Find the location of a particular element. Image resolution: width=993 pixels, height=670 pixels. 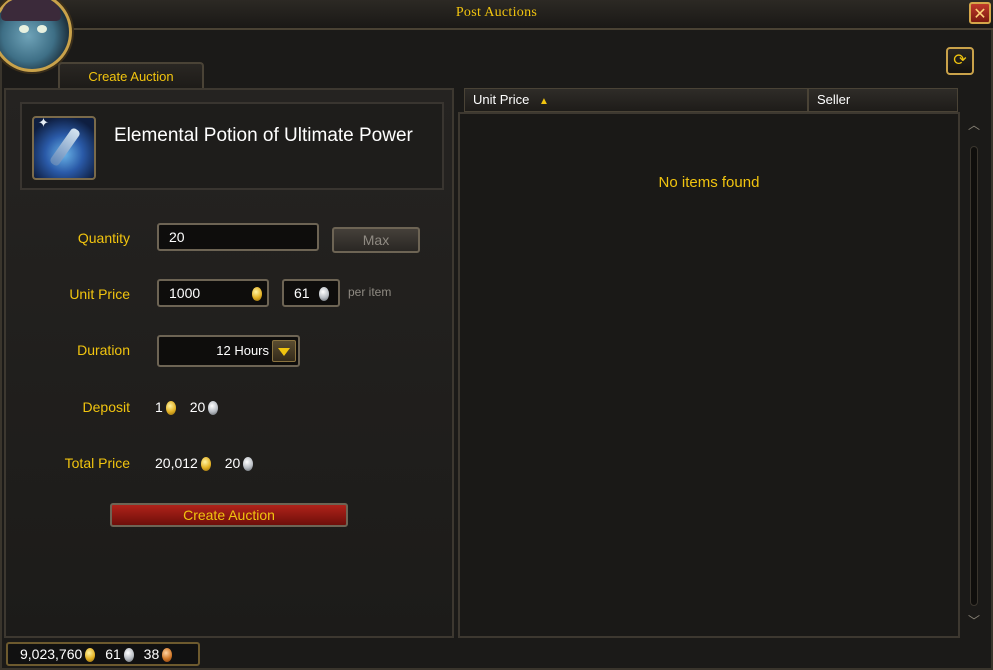

close-button: ✕ is located at coordinates (980, 13).